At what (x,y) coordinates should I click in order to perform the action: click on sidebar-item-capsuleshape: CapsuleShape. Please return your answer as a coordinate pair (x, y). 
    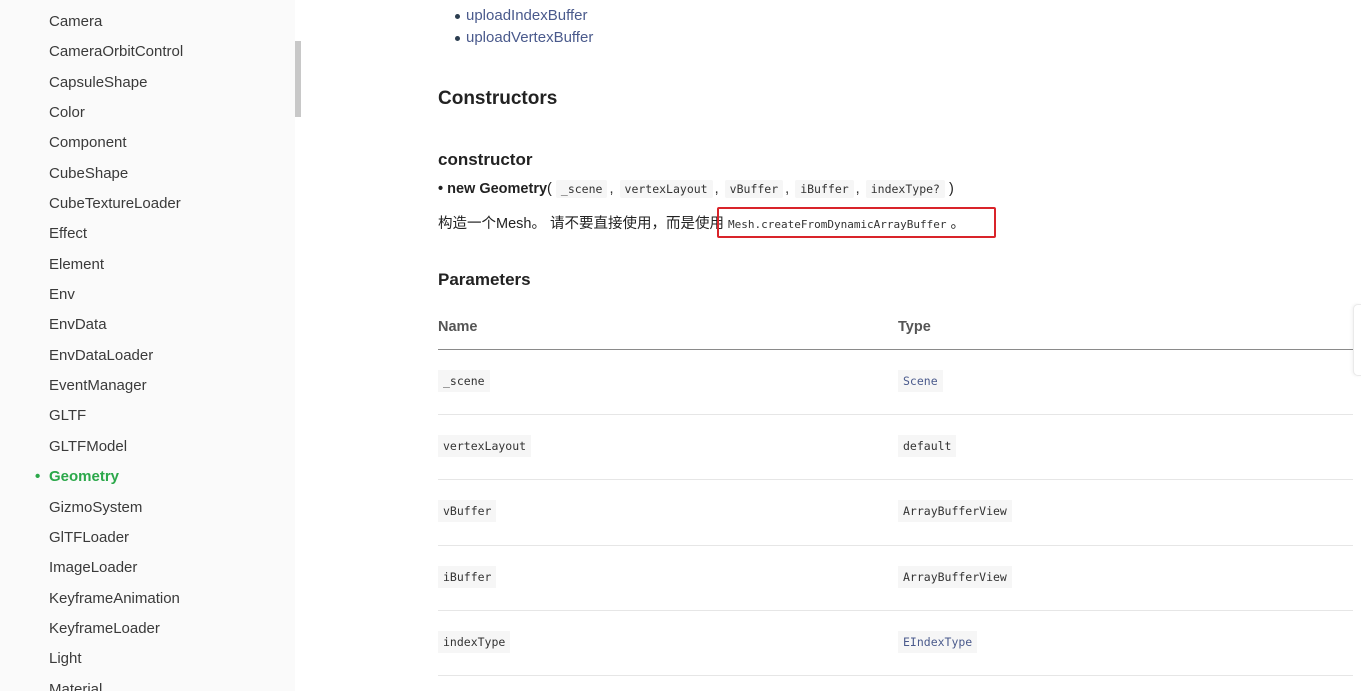
    Looking at the image, I should click on (147, 83).